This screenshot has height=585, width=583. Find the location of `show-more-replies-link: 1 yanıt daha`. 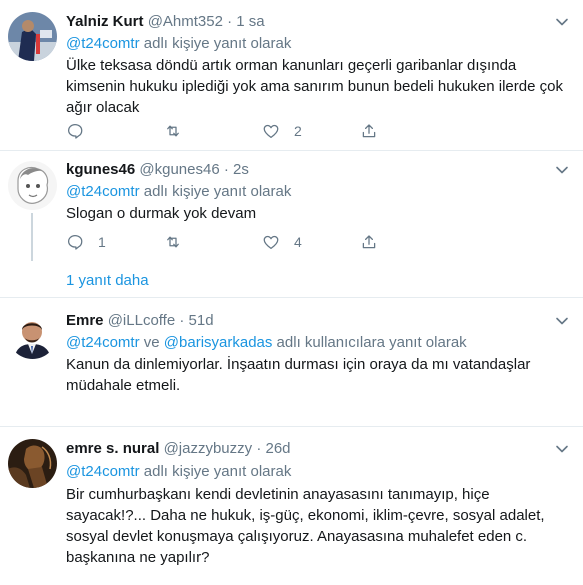

show-more-replies-link: 1 yanıt daha is located at coordinates (107, 281).